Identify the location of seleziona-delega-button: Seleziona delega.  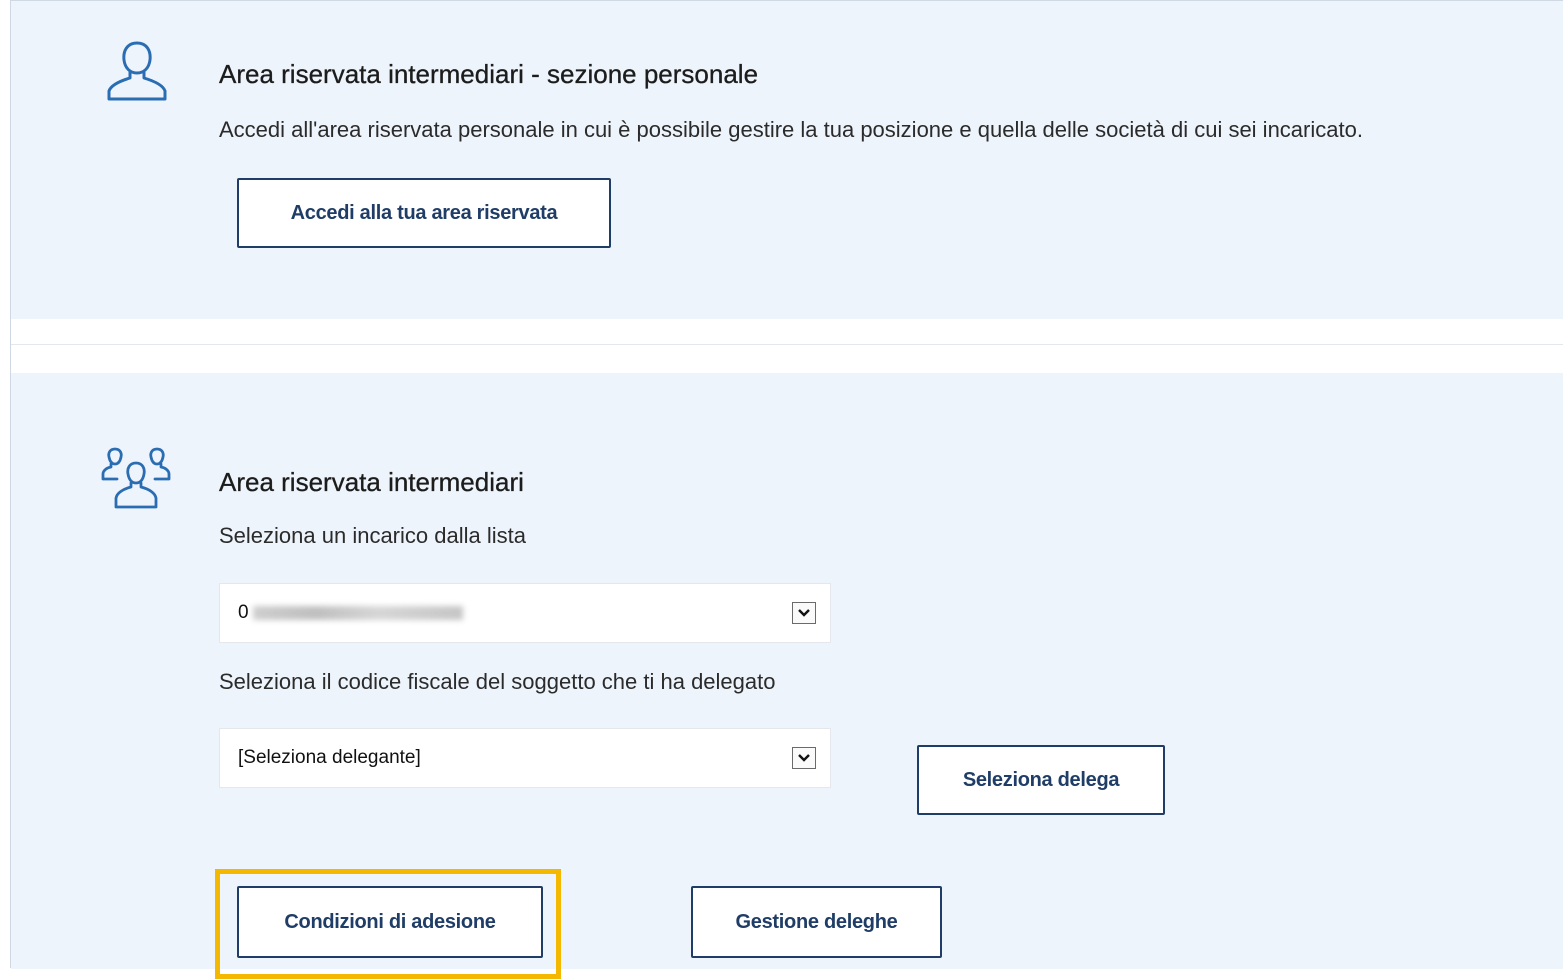
(1041, 780).